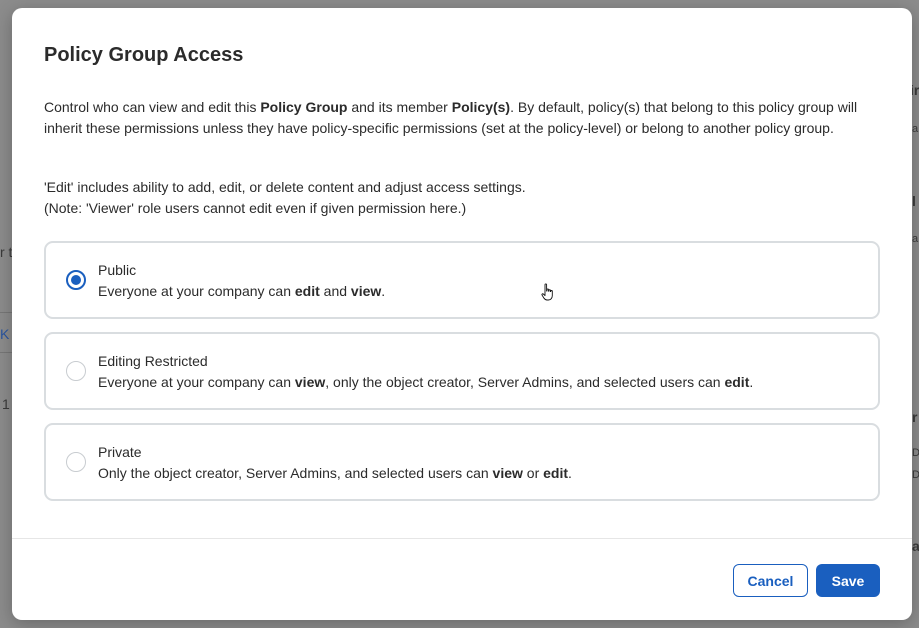  What do you see at coordinates (5, 334) in the screenshot?
I see `background-text-fragment: K` at bounding box center [5, 334].